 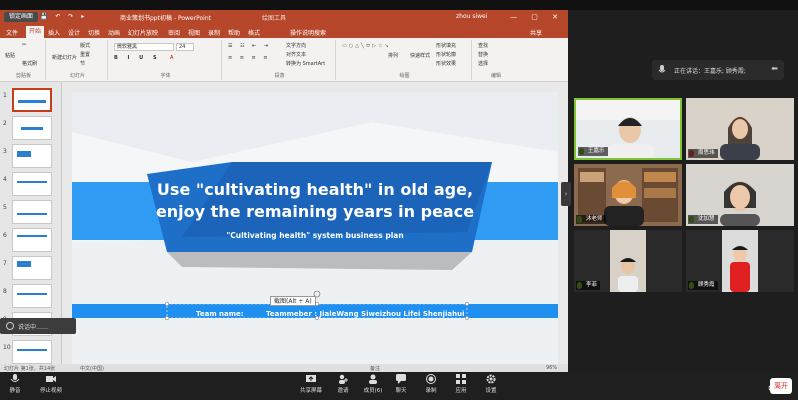 I want to click on context-tab-label: 绘图工具, so click(x=274, y=18).